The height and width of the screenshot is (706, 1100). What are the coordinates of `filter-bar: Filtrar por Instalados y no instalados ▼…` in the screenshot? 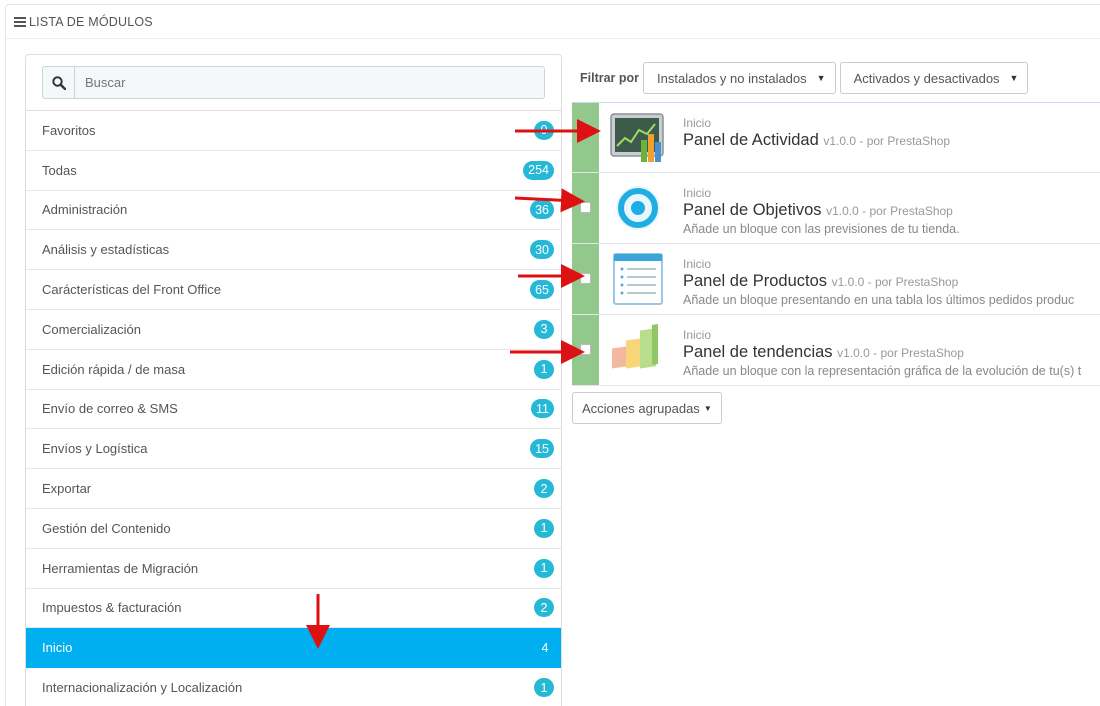 It's located at (806, 78).